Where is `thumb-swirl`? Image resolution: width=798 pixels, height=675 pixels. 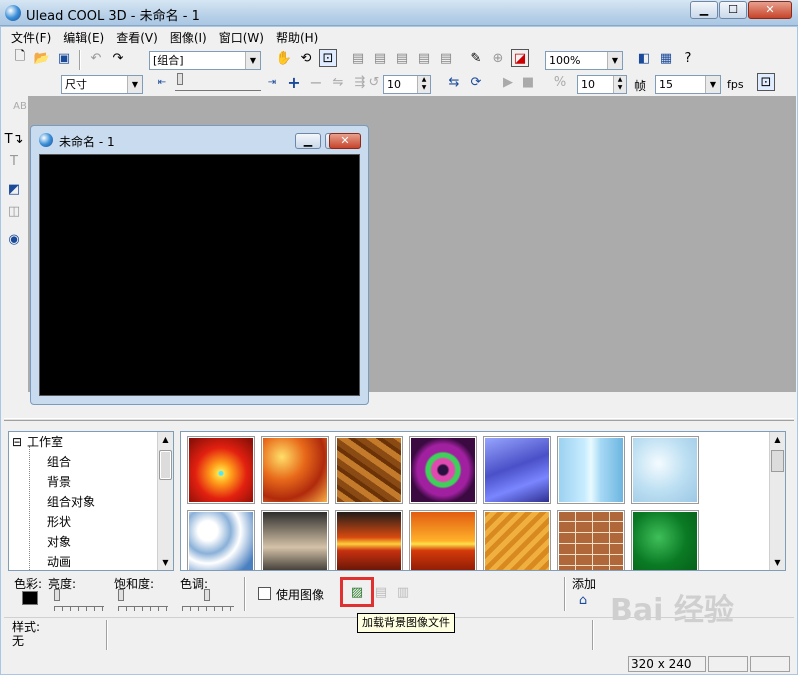
thumb-swirl is located at coordinates (443, 470).